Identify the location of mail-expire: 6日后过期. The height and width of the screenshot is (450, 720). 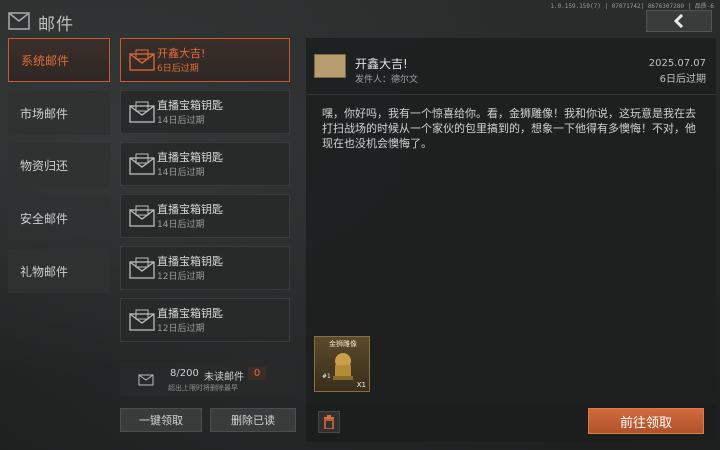
(682, 79).